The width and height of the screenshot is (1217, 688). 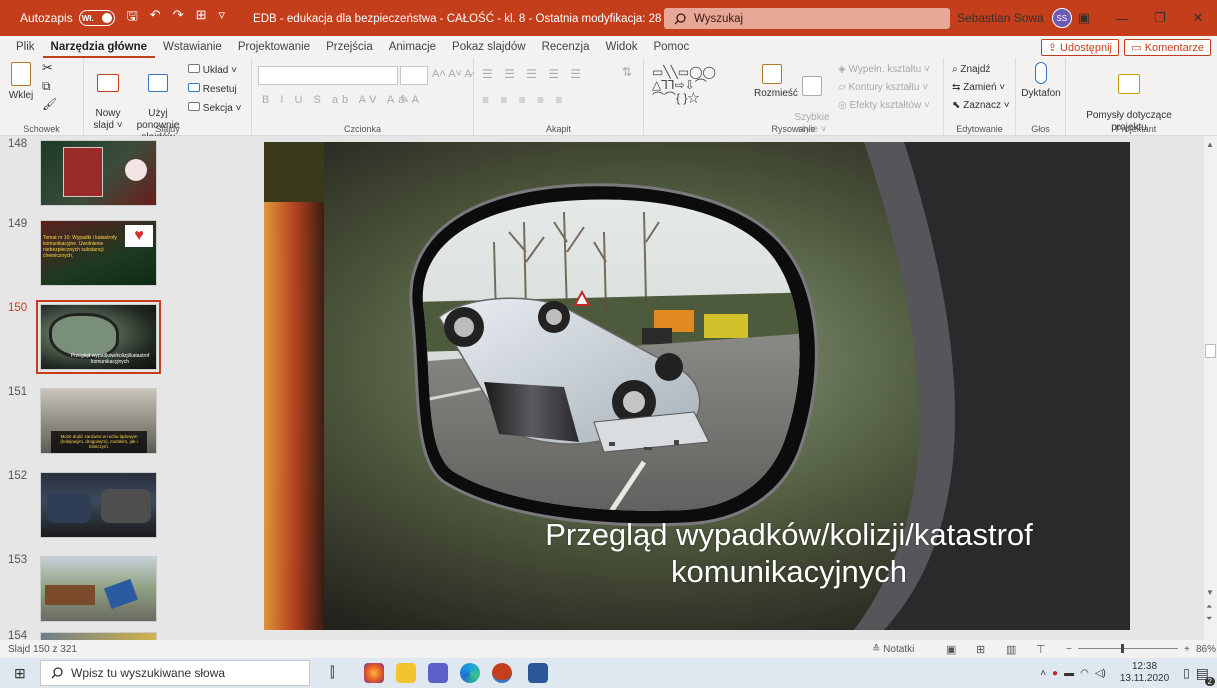 What do you see at coordinates (1014, 18) in the screenshot?
I see `user-account: Sebastian Sowa SS` at bounding box center [1014, 18].